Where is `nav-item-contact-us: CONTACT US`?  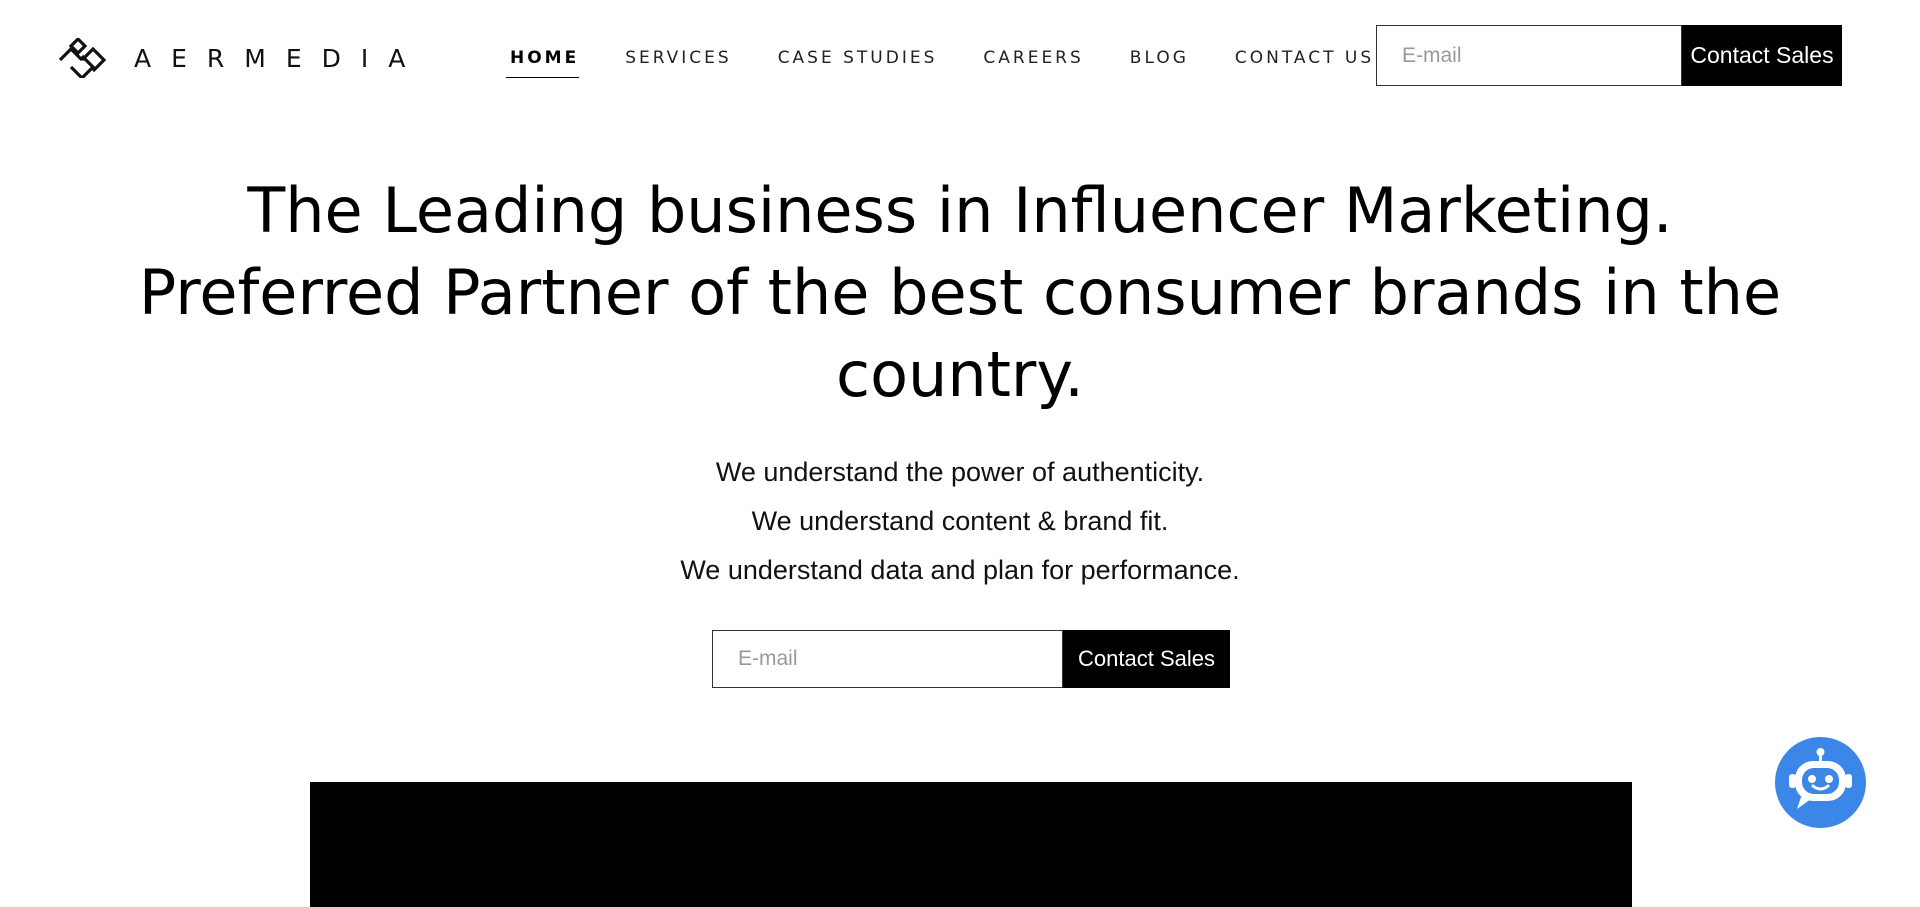 nav-item-contact-us: CONTACT US is located at coordinates (1304, 63).